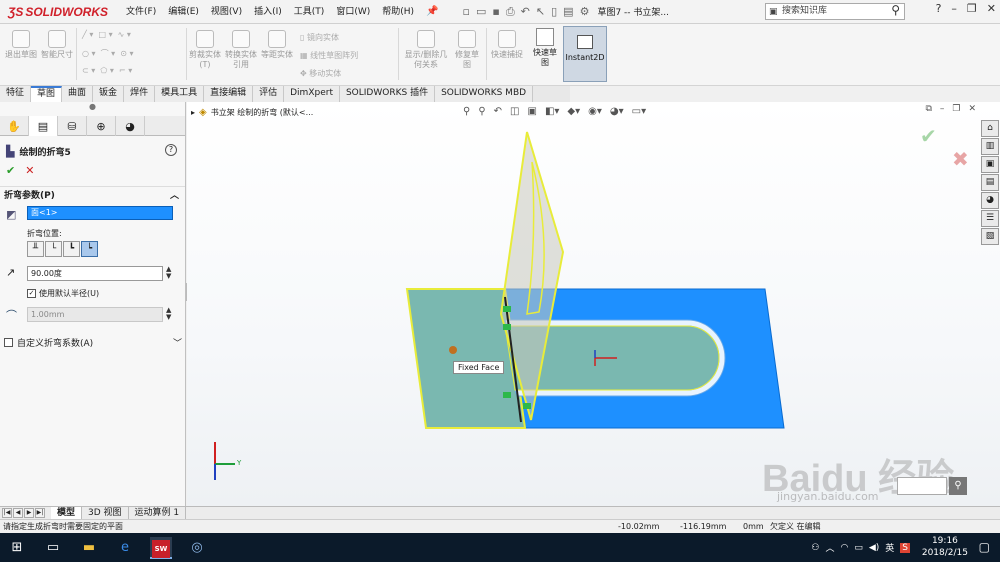 This screenshot has width=1000, height=562. Describe the element at coordinates (507, 395) in the screenshot. I see `bend-marker-bottom` at that location.